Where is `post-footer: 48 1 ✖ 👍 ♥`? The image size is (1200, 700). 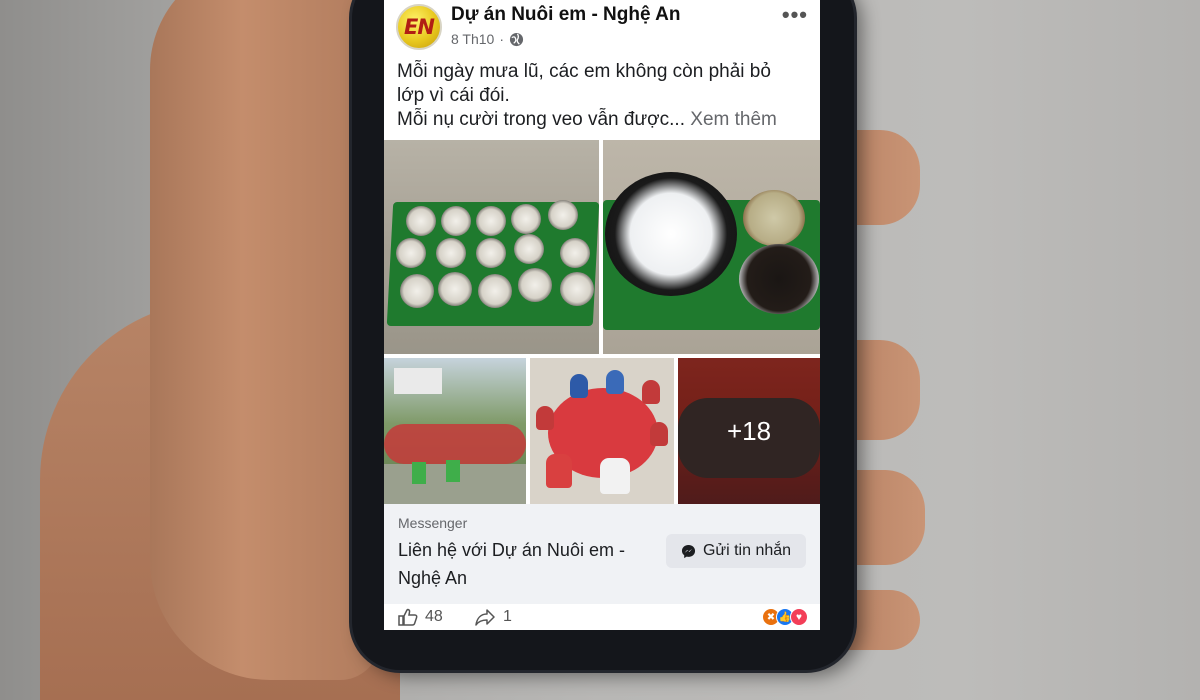
post-footer: 48 1 ✖ 👍 ♥ is located at coordinates (602, 617).